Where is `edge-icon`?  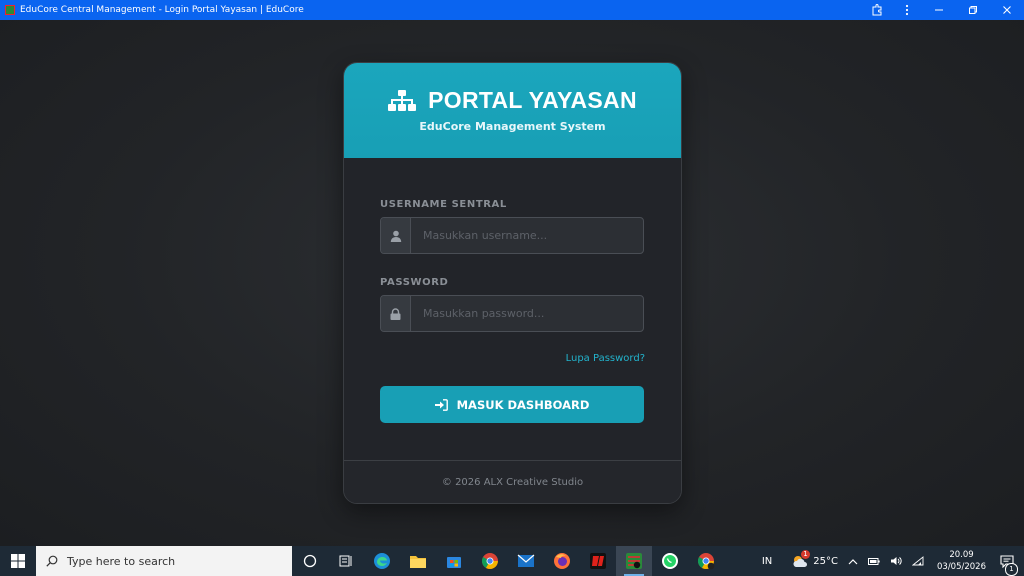
edge-icon is located at coordinates (382, 561).